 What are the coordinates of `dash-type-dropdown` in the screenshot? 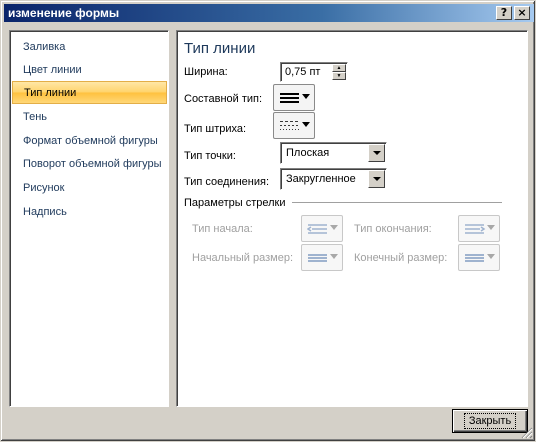 It's located at (294, 125).